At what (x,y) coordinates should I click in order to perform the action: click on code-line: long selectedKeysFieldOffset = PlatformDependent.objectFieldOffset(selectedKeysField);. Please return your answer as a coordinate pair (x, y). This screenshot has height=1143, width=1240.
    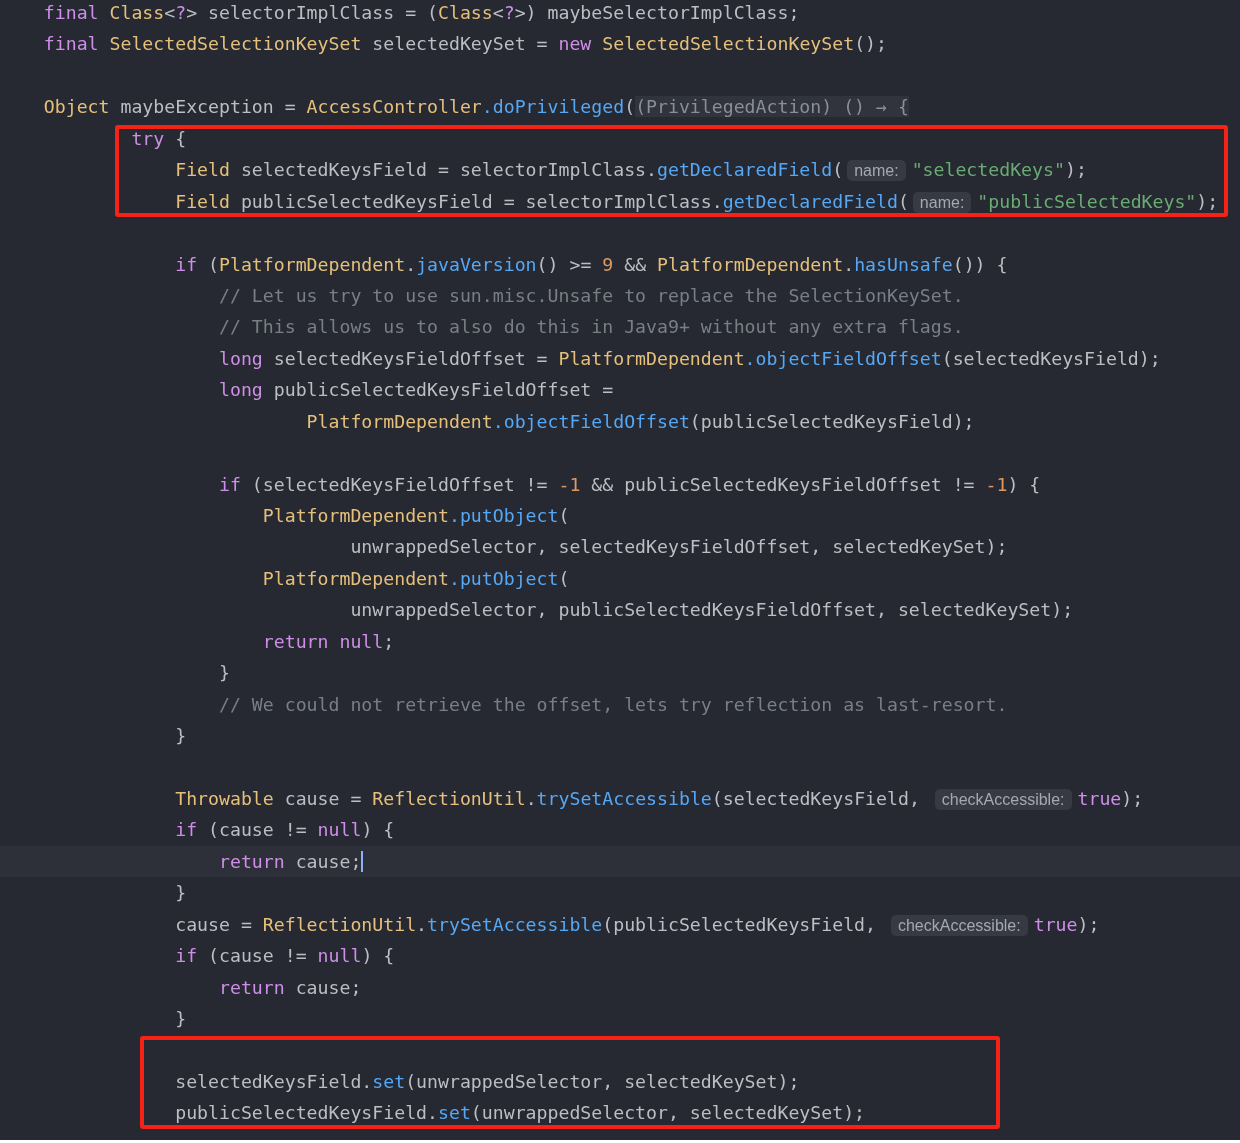
    Looking at the image, I should click on (689, 358).